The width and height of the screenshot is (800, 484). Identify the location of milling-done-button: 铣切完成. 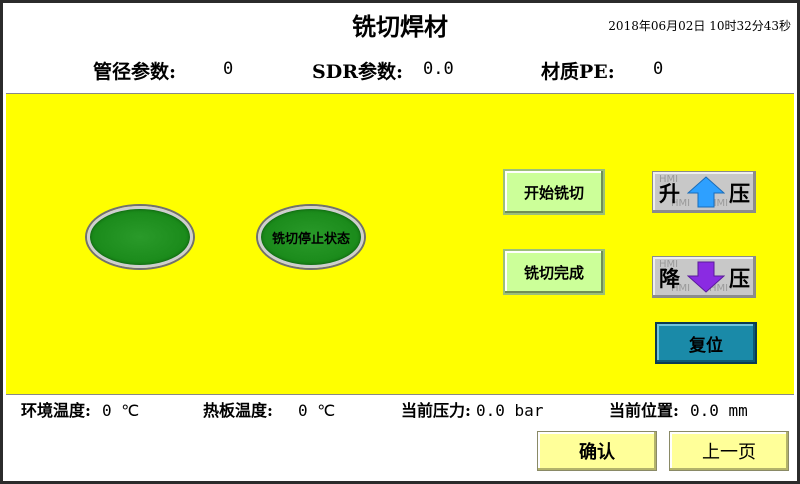
(554, 272).